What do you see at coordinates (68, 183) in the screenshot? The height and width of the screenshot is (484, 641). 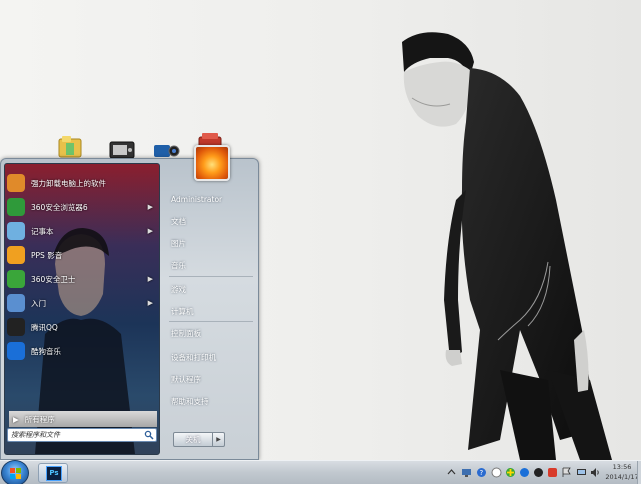 I see `program-label: 强力卸载电脑上的软件` at bounding box center [68, 183].